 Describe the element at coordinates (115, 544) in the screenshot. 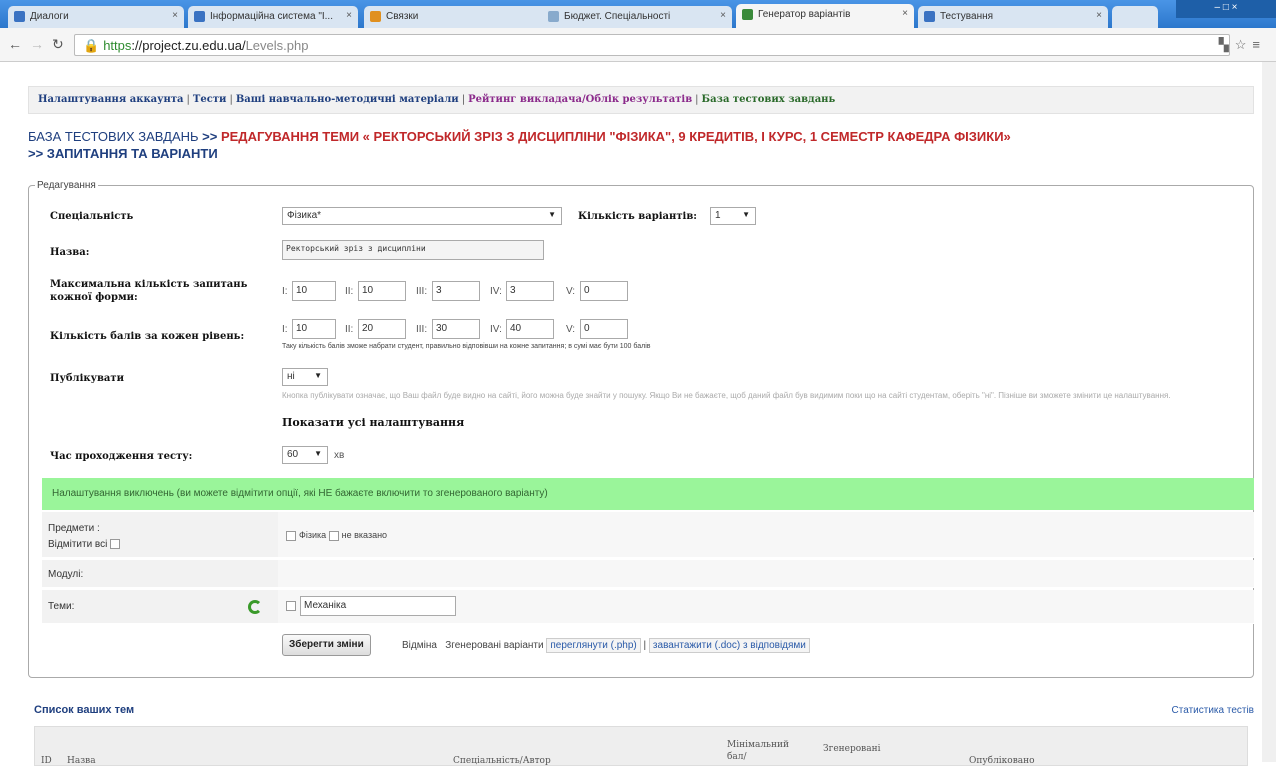

I see `select-all-checkbox` at that location.